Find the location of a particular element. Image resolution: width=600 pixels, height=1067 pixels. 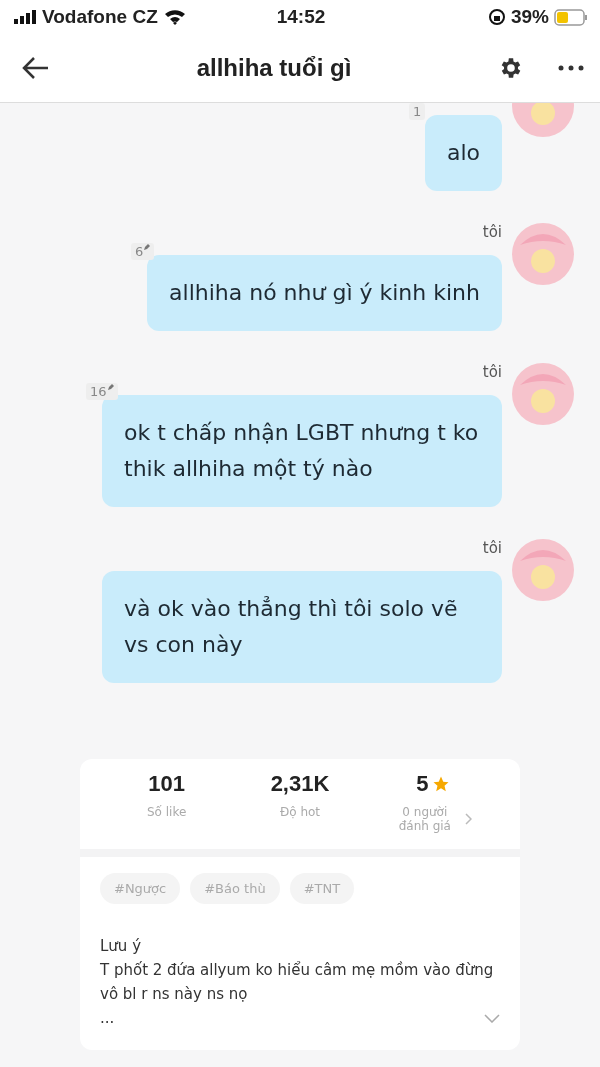

message-bubble: alo is located at coordinates (463, 153).